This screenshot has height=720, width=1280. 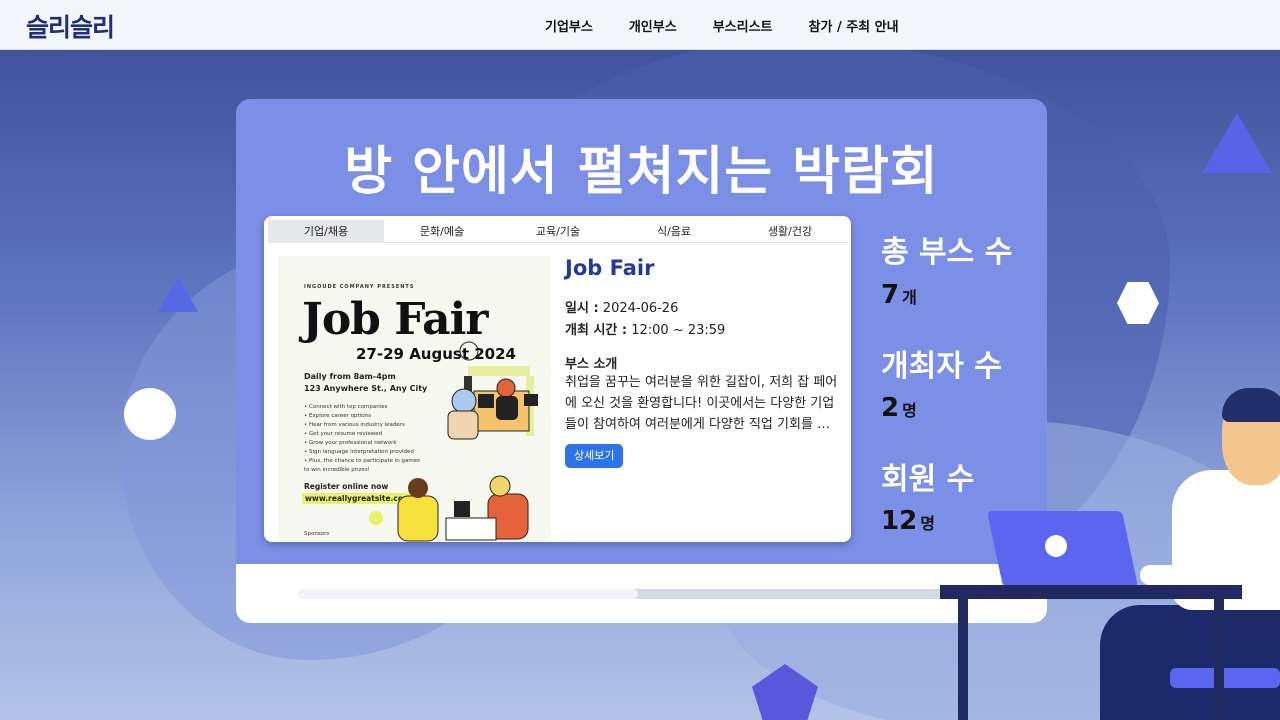 I want to click on tab-education-tech: 교육/기술, so click(x=558, y=231).